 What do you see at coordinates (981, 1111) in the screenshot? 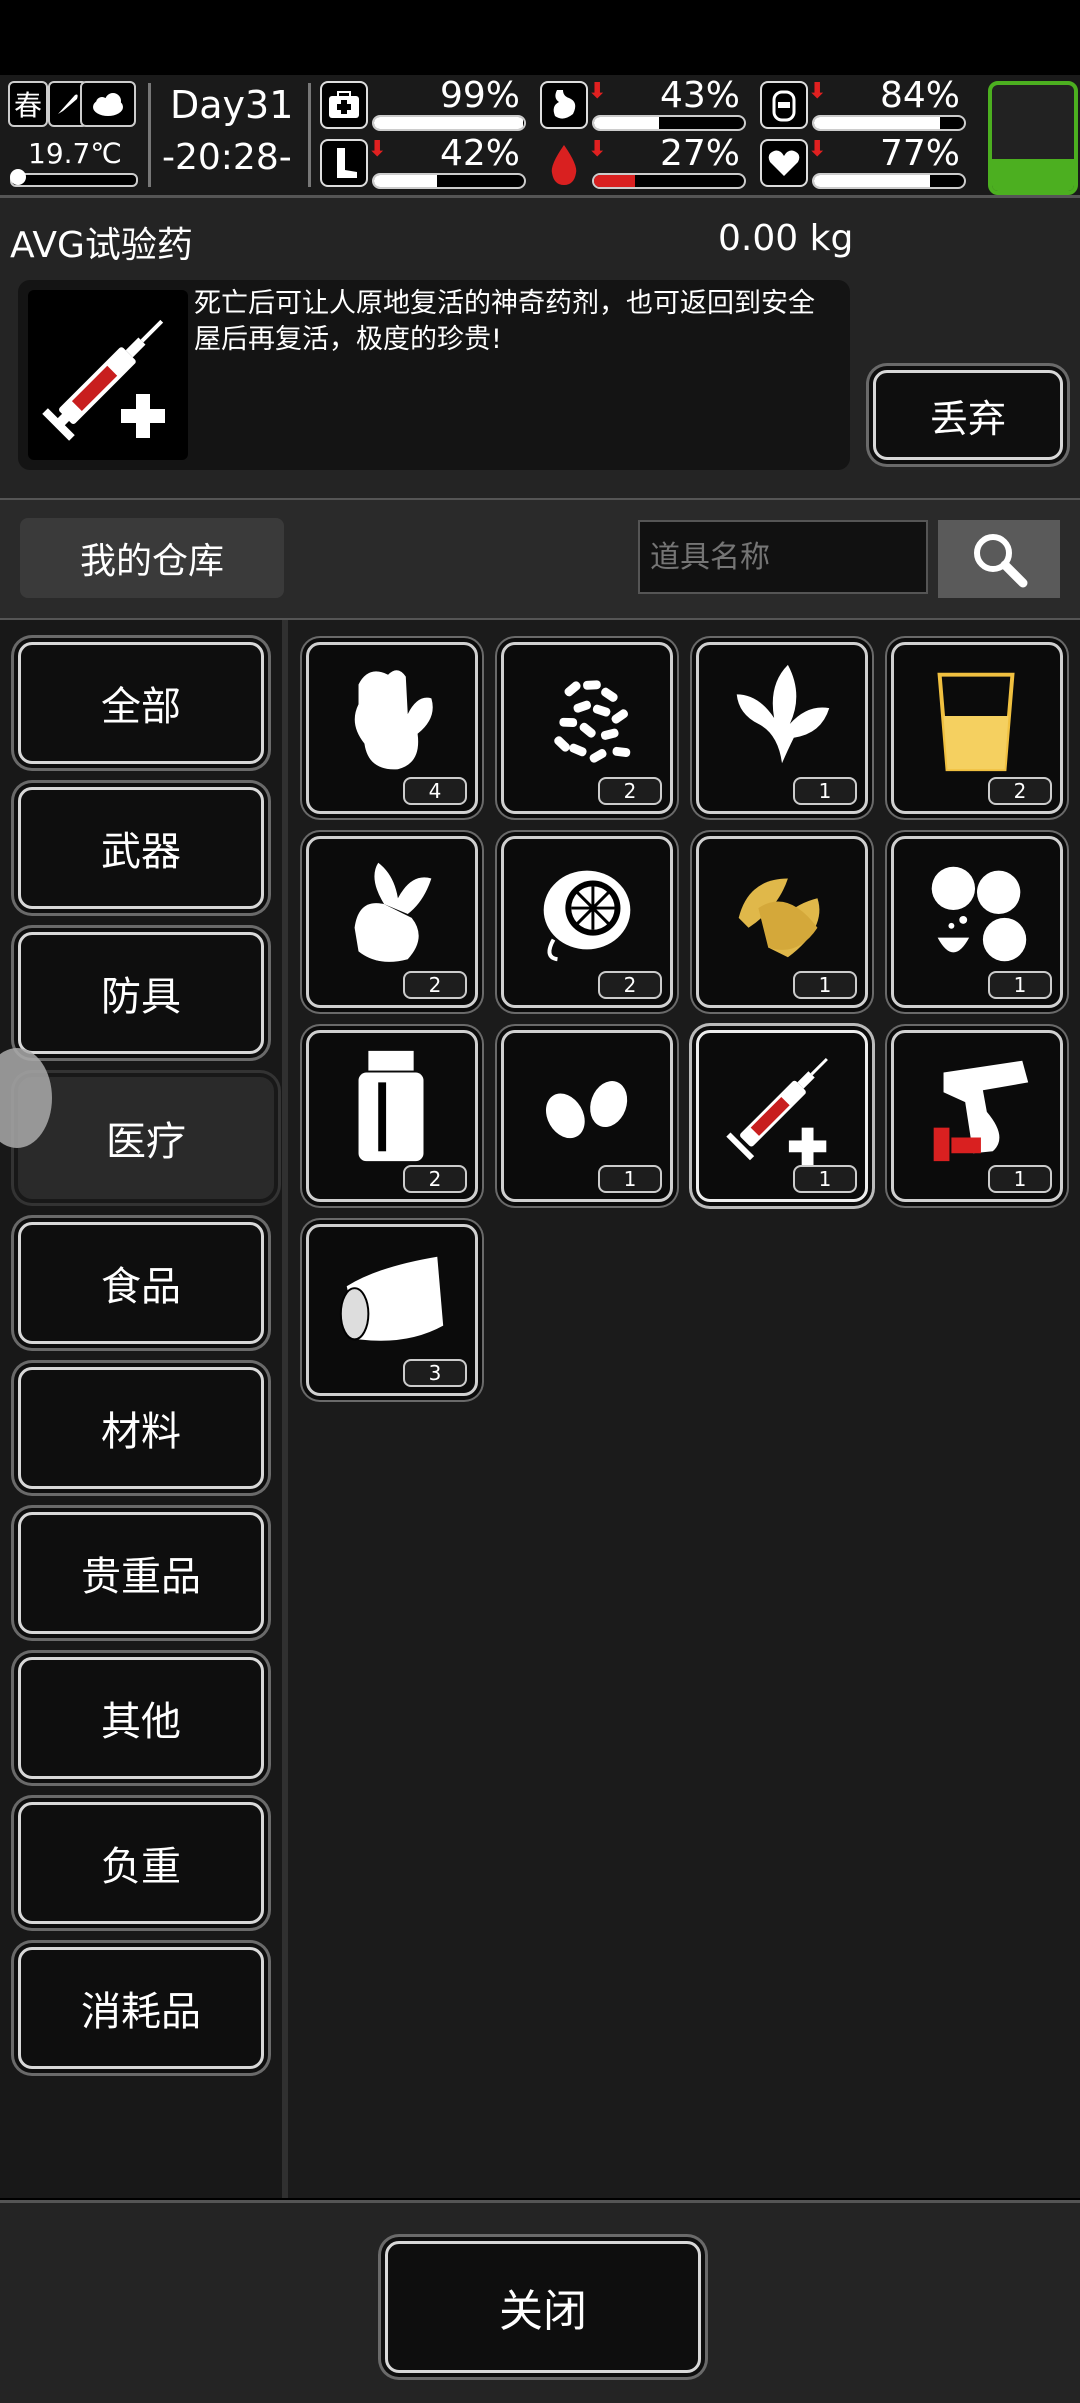
I see `flare-gun-icon` at bounding box center [981, 1111].